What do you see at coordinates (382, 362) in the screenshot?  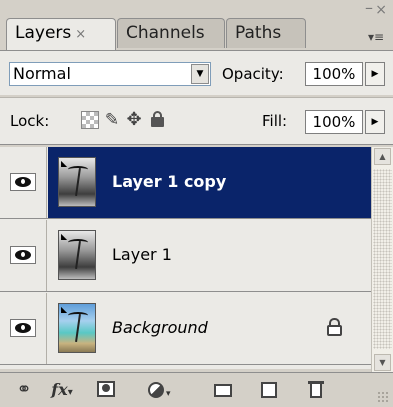 I see `scroll-down-arrow-icon: ▼` at bounding box center [382, 362].